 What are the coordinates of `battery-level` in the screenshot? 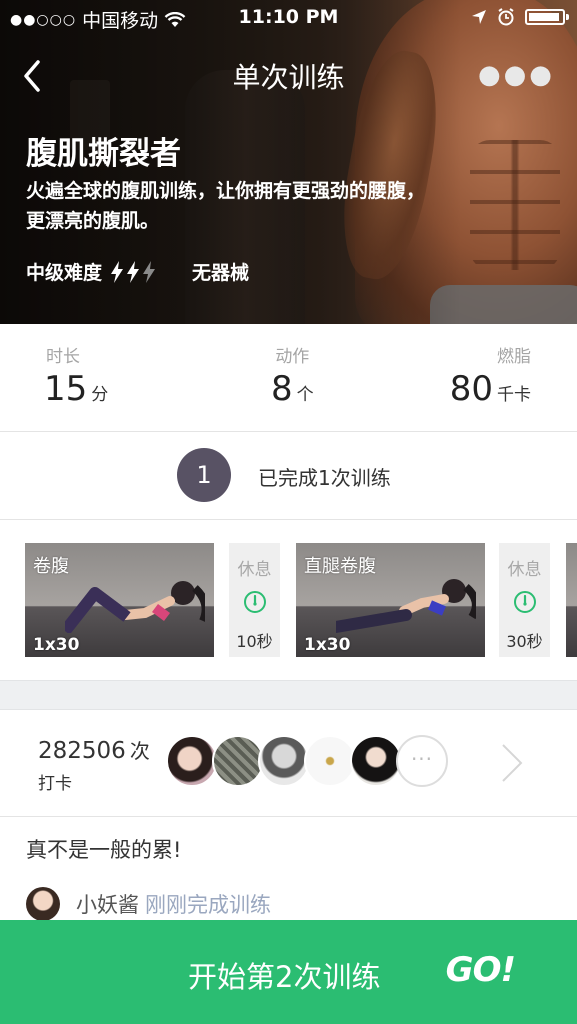 It's located at (544, 17).